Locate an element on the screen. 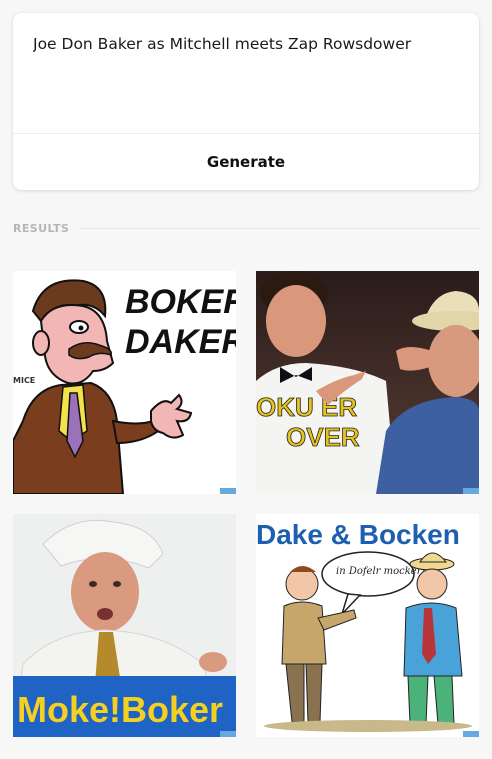 This screenshot has width=492, height=759. tile2-text-bottom: OVER is located at coordinates (323, 437).